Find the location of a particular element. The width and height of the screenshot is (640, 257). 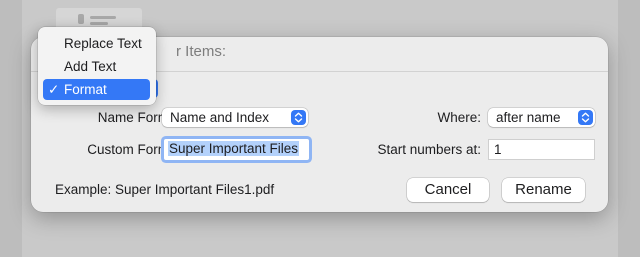

custom-format-value: Super Important Files is located at coordinates (234, 148).